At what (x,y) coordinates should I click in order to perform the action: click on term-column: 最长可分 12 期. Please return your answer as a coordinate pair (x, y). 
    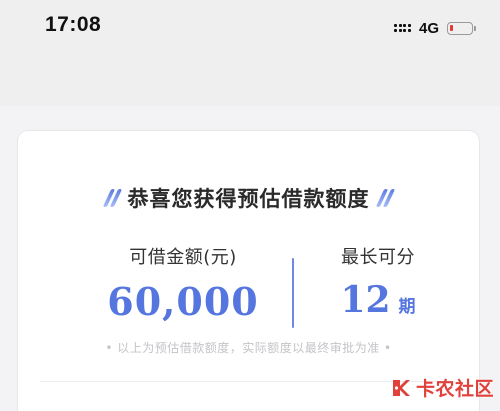
    Looking at the image, I should click on (378, 282).